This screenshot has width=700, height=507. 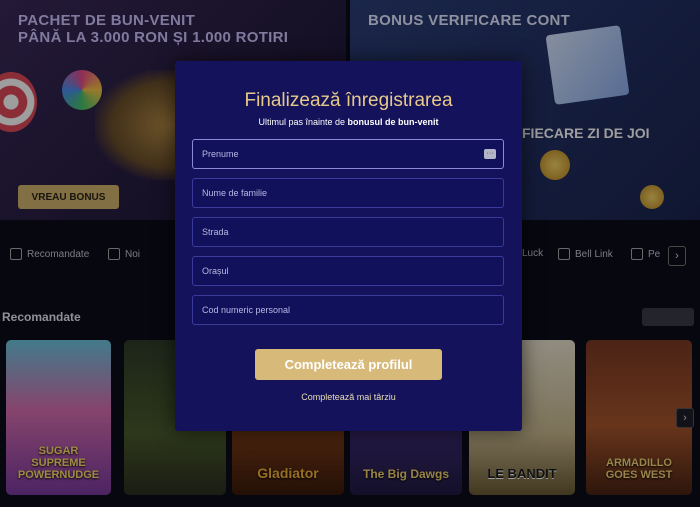 I want to click on cnp-field, so click(x=348, y=310).